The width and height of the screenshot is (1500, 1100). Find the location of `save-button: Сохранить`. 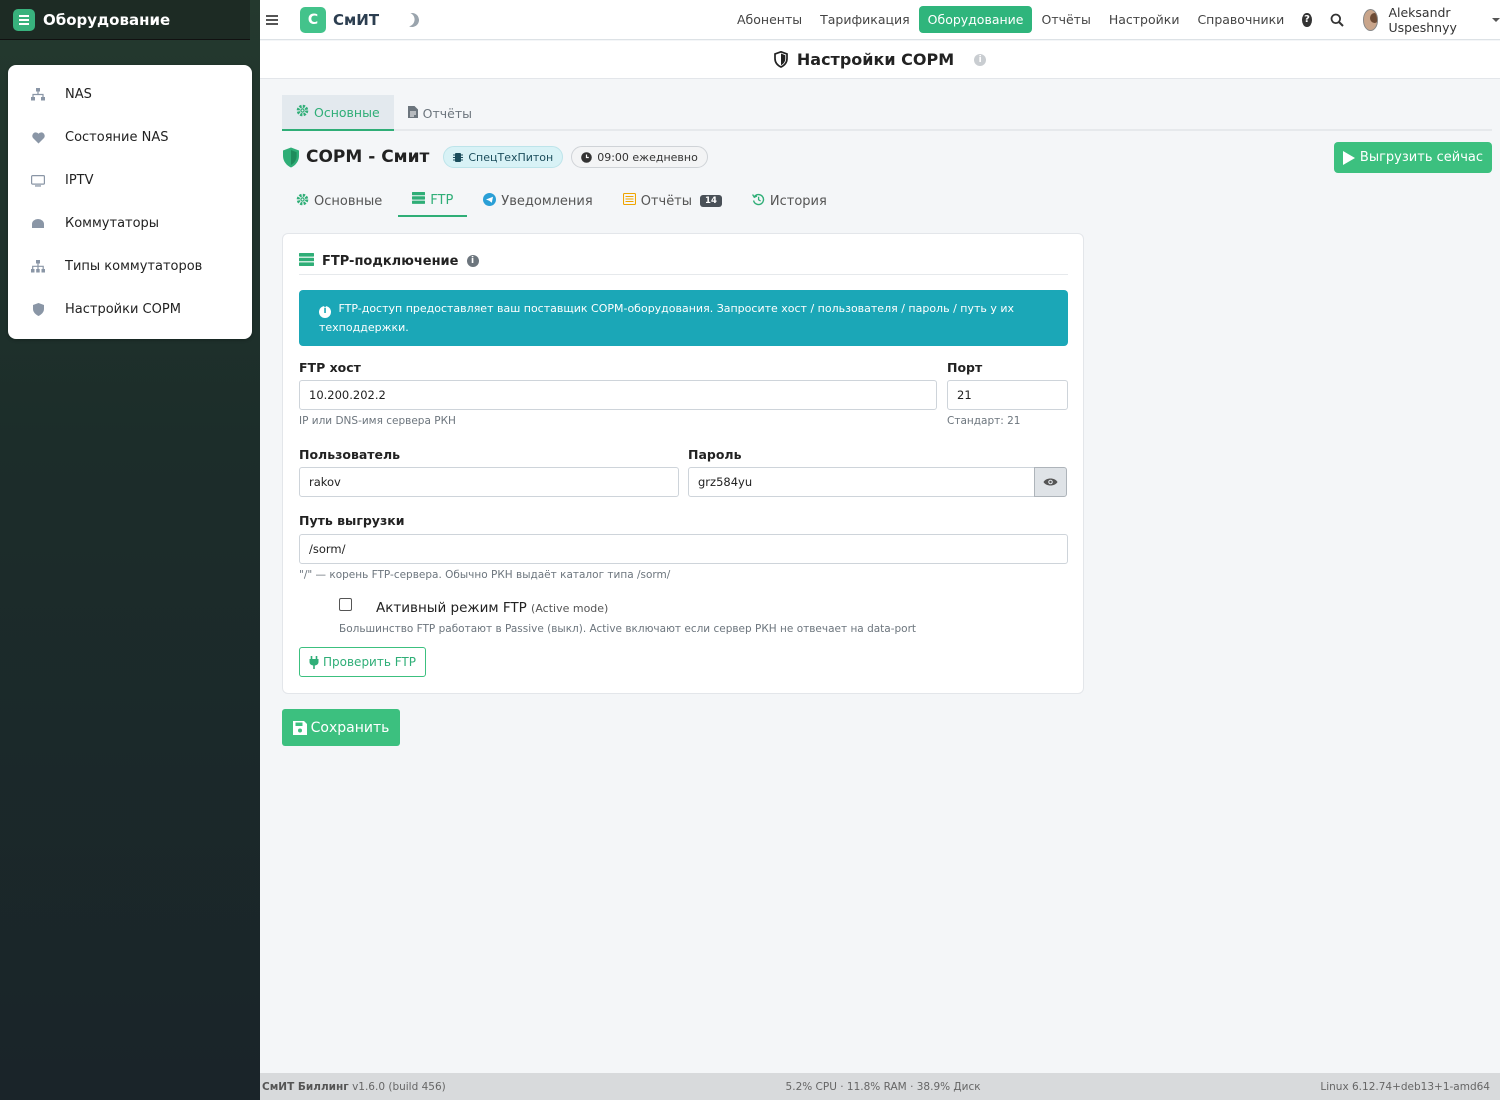

save-button: Сохранить is located at coordinates (341, 727).